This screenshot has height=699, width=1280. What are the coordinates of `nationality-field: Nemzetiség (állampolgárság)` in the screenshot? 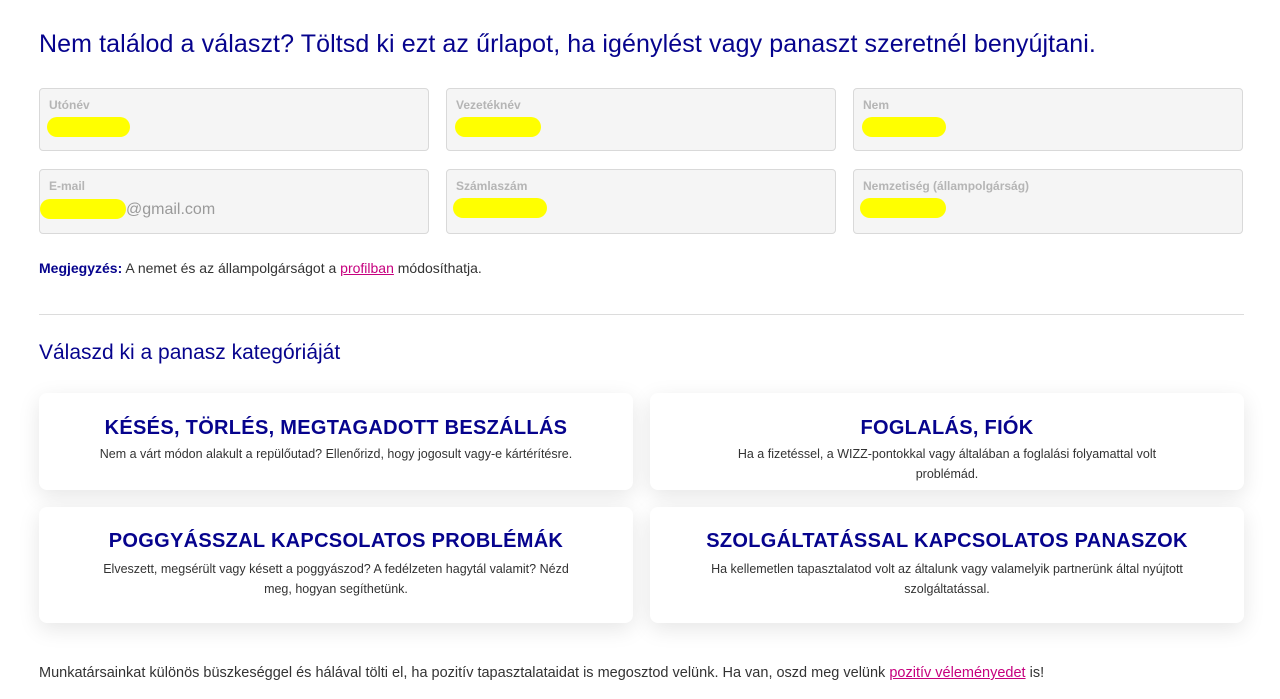 It's located at (1048, 201).